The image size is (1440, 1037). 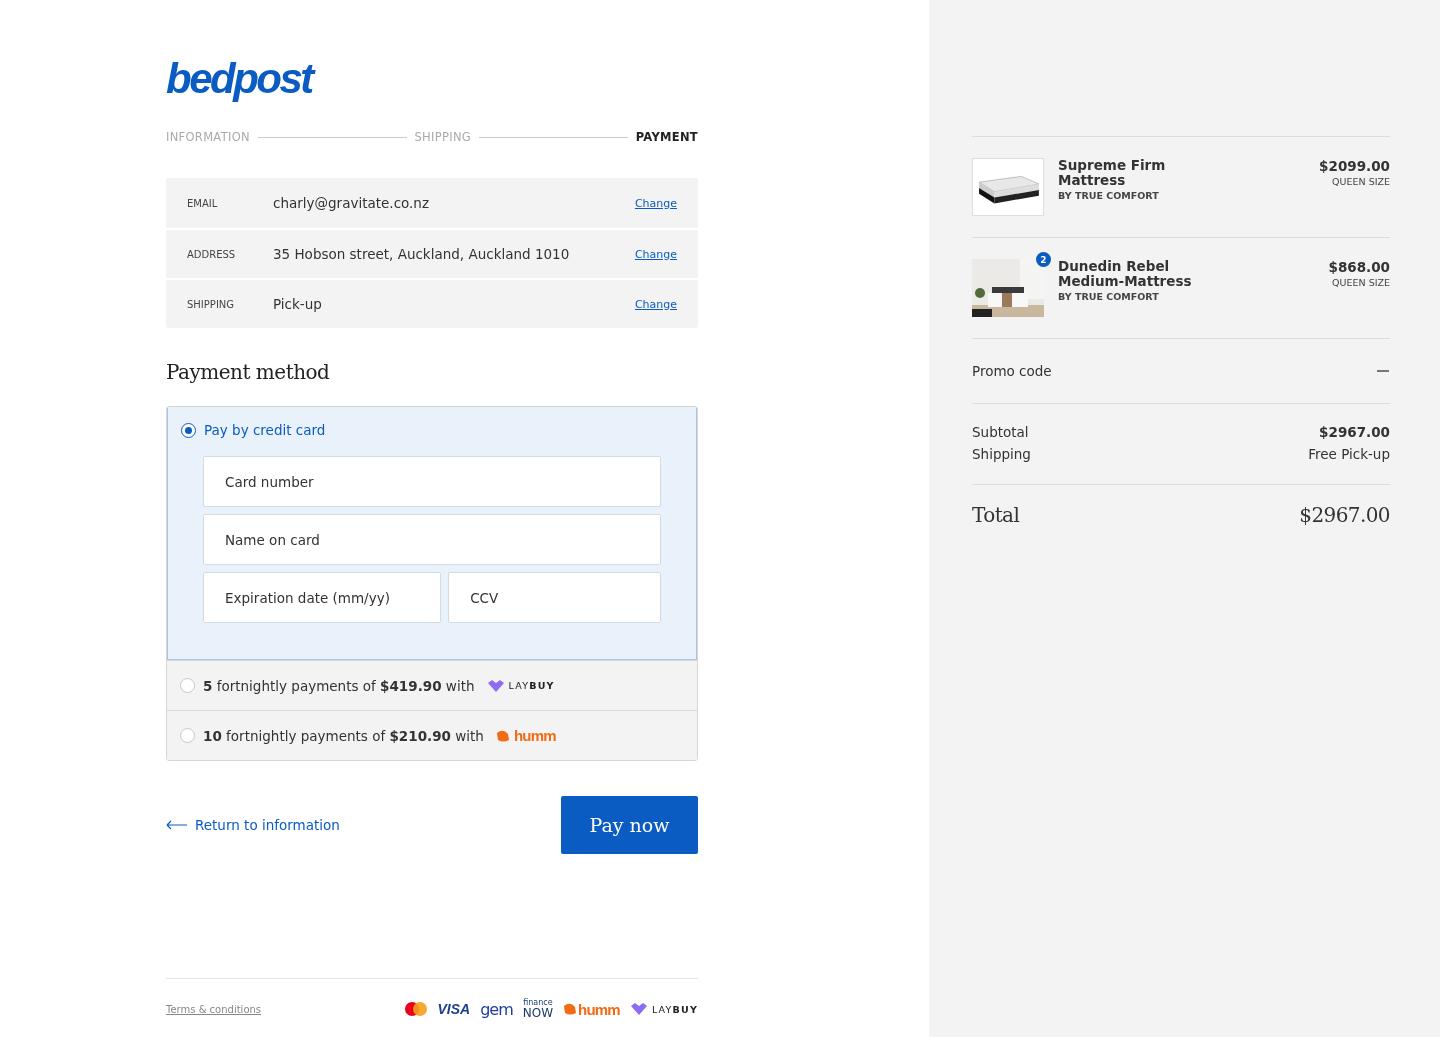 I want to click on total-value: $2967.00, so click(x=1344, y=515).